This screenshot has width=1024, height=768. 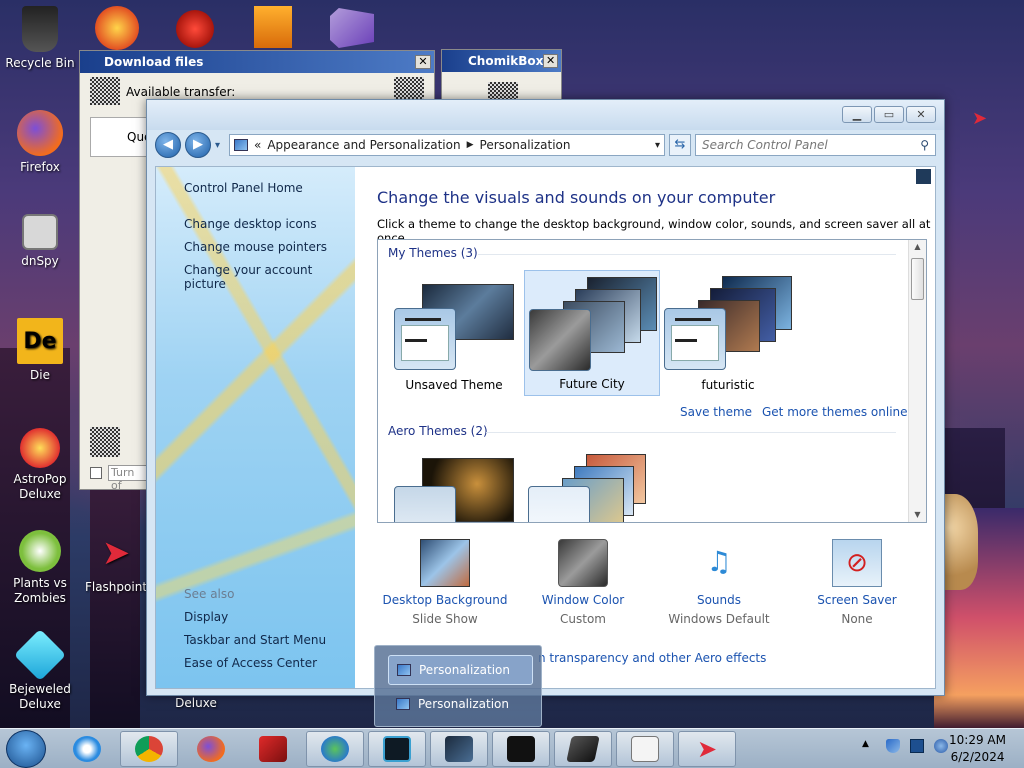 I want to click on app-icon, so click(x=273, y=749).